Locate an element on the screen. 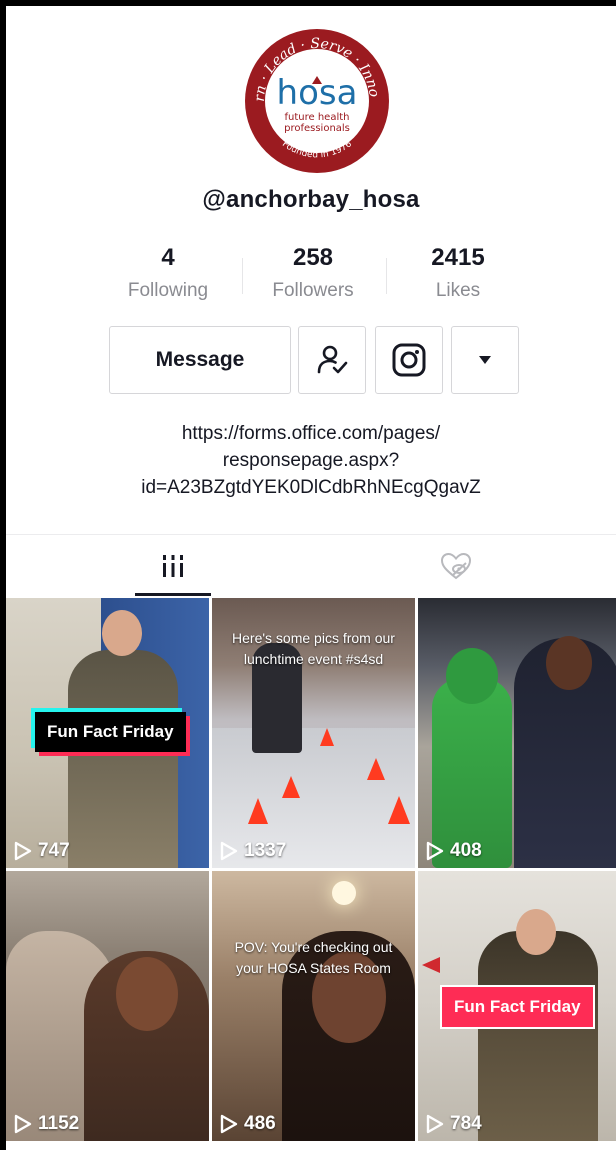 Image resolution: width=616 pixels, height=1150 pixels. logo-tagline-1: future health is located at coordinates (317, 117).